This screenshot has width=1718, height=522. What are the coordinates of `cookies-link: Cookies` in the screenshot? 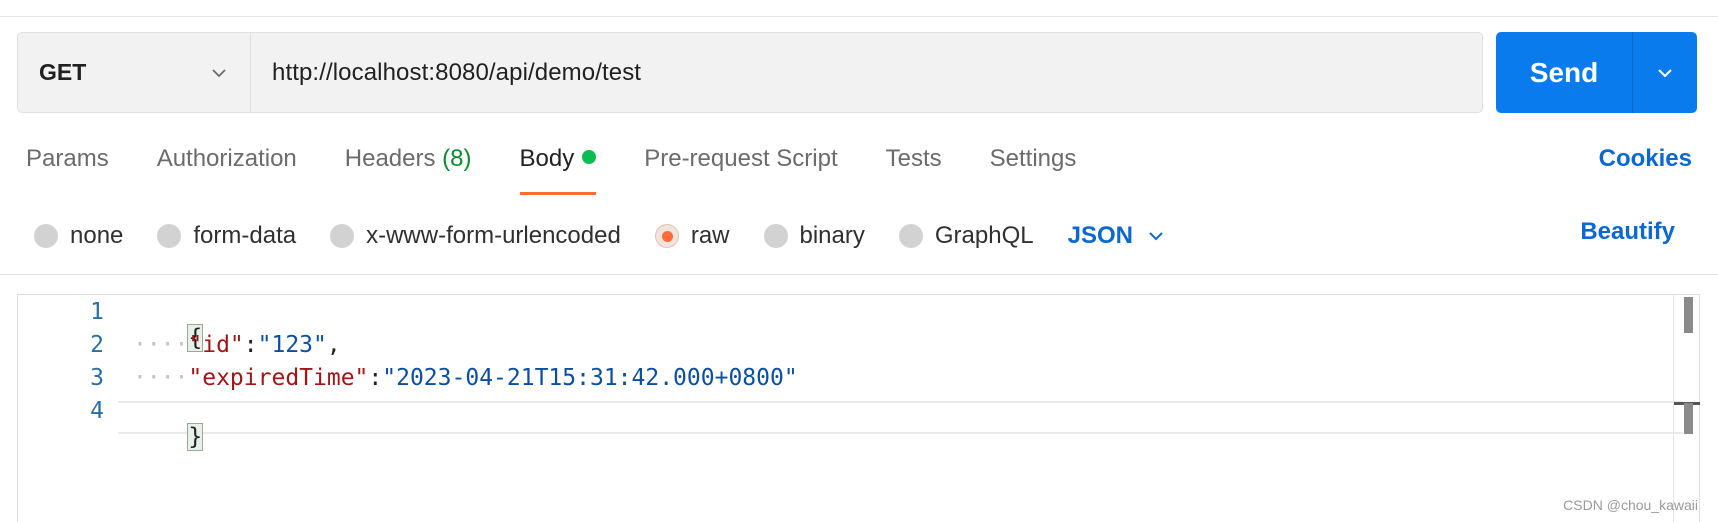 It's located at (1645, 159).